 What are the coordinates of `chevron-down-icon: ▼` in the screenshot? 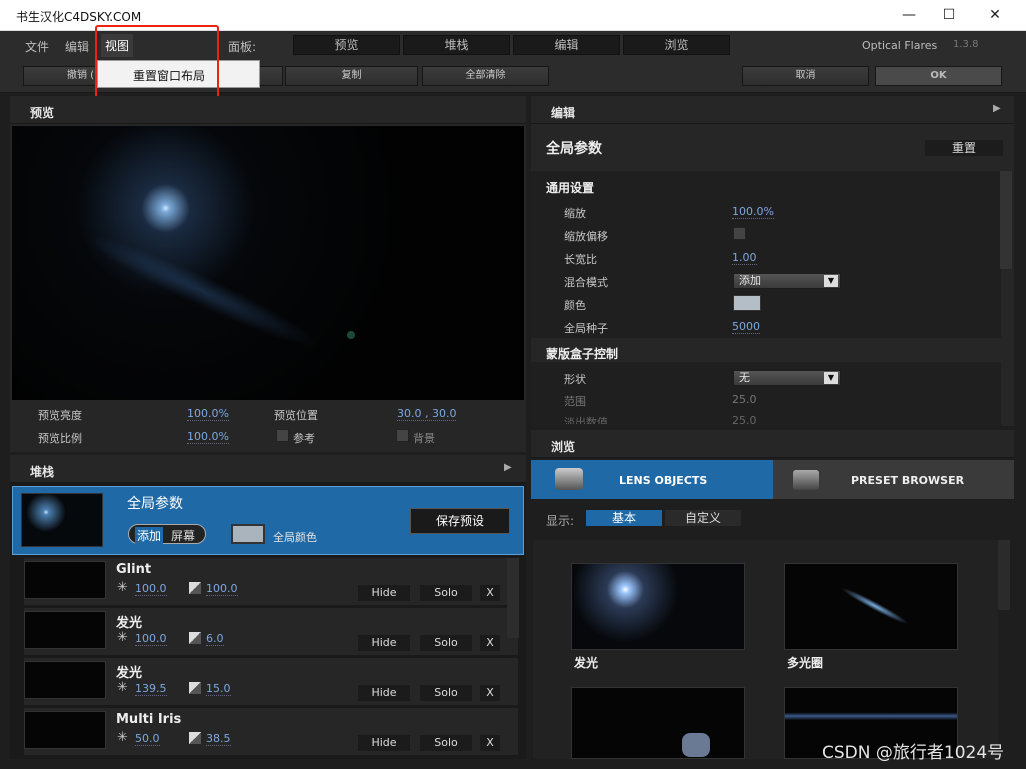 It's located at (831, 378).